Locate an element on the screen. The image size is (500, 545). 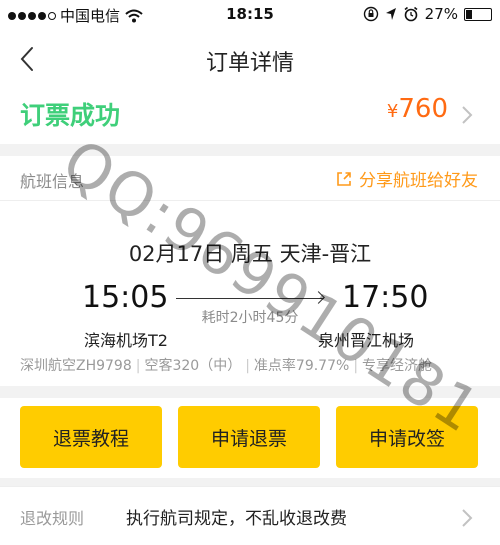
share-icon is located at coordinates (344, 178).